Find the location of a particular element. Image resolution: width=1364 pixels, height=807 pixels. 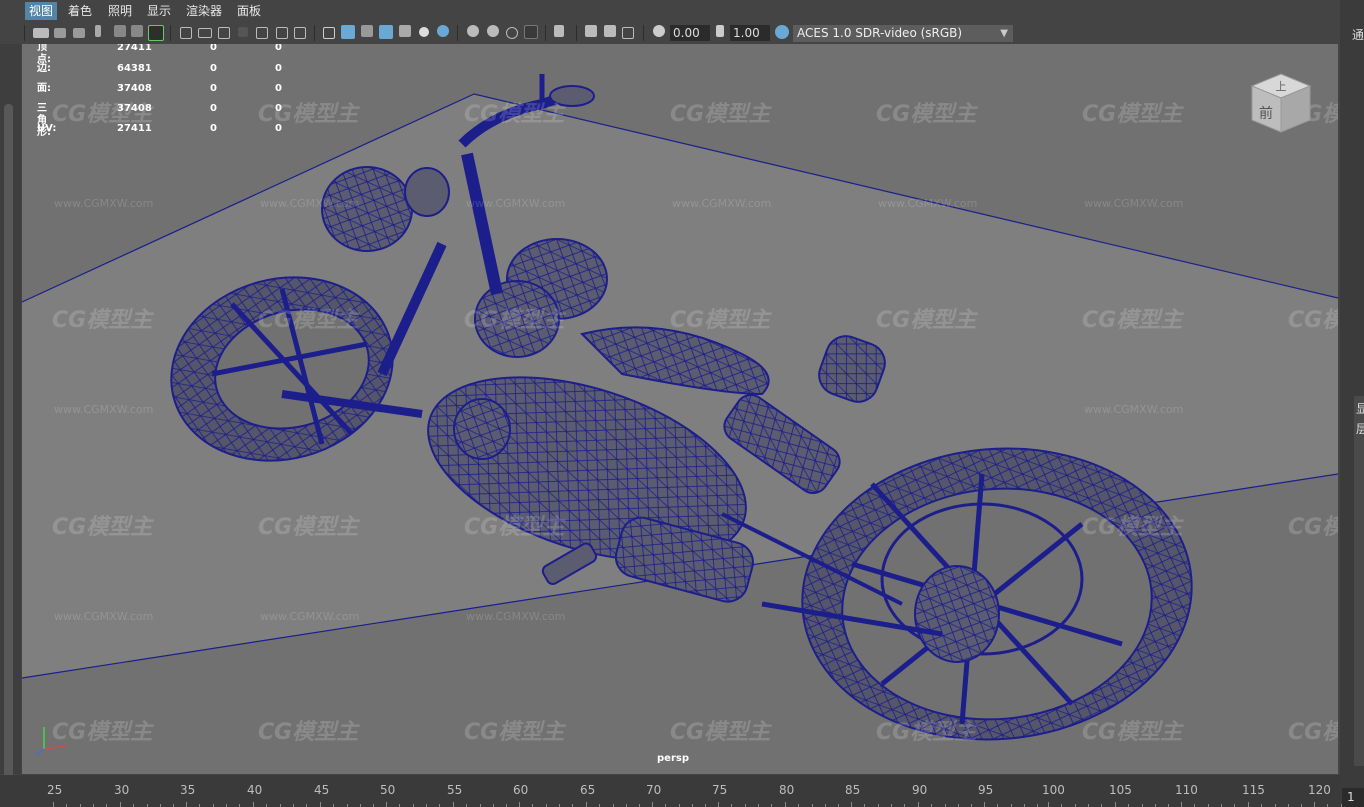

timeline-tick-label: 70 is located at coordinates (654, 790).